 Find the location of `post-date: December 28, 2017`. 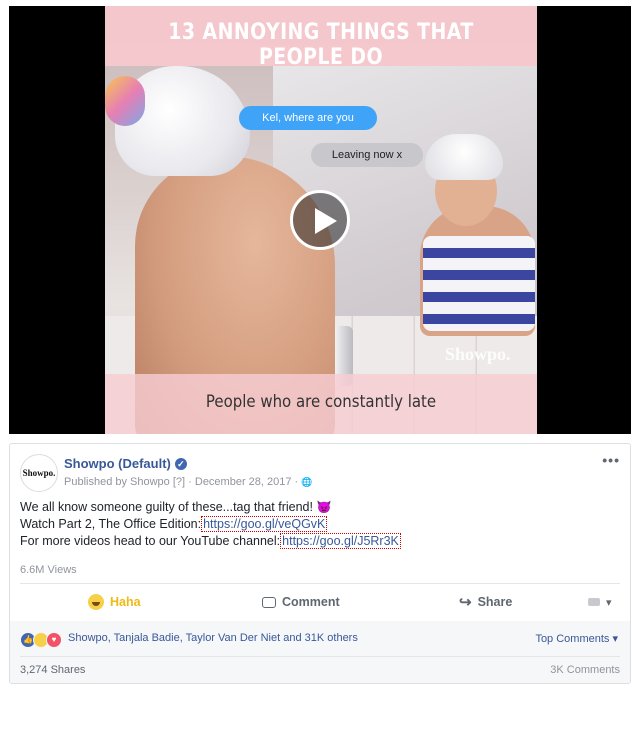

post-date: December 28, 2017 is located at coordinates (243, 482).